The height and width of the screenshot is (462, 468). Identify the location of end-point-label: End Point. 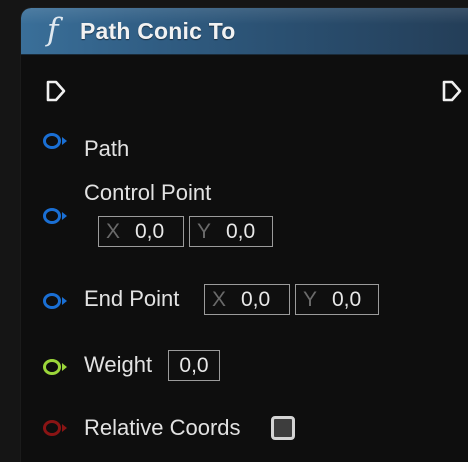
(132, 298).